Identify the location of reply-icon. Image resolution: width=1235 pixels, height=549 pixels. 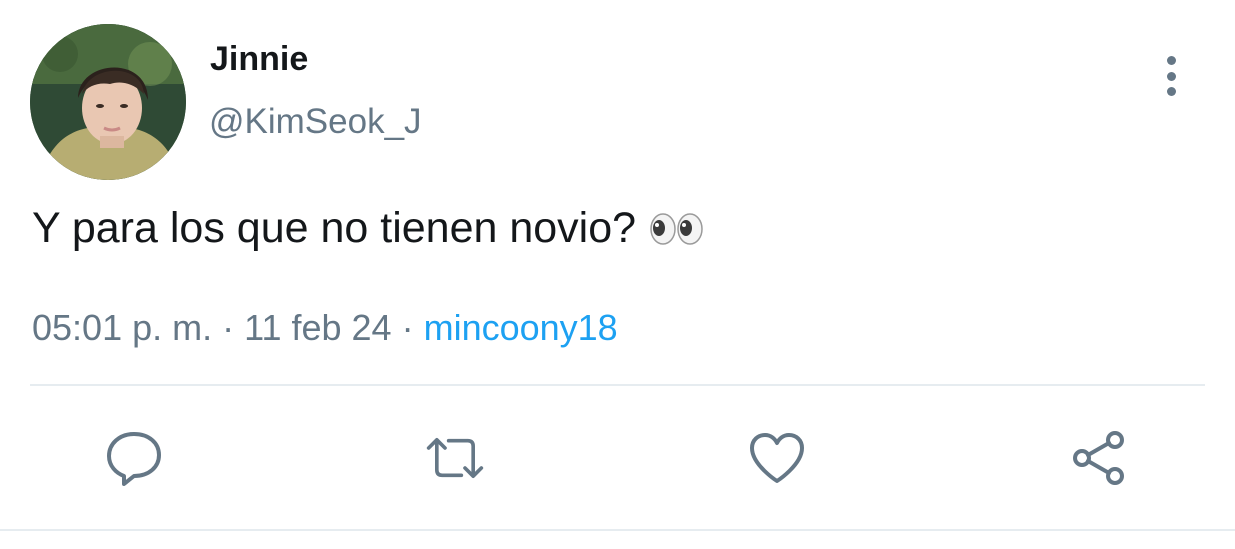
(134, 459).